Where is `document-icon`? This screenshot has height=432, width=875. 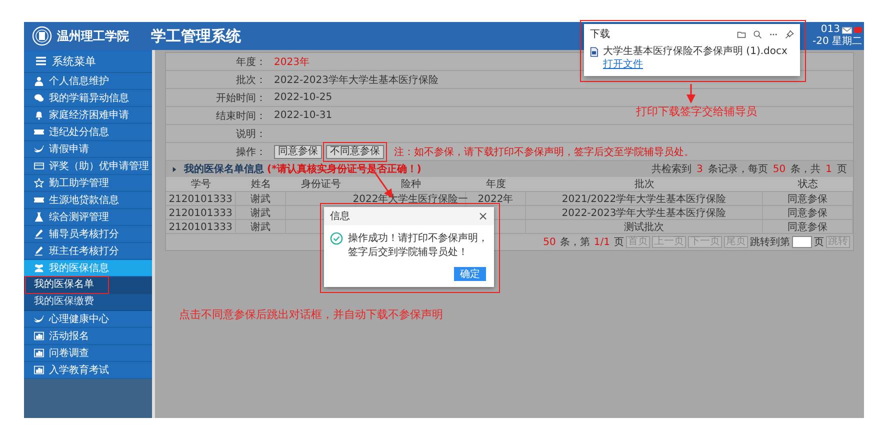 document-icon is located at coordinates (594, 52).